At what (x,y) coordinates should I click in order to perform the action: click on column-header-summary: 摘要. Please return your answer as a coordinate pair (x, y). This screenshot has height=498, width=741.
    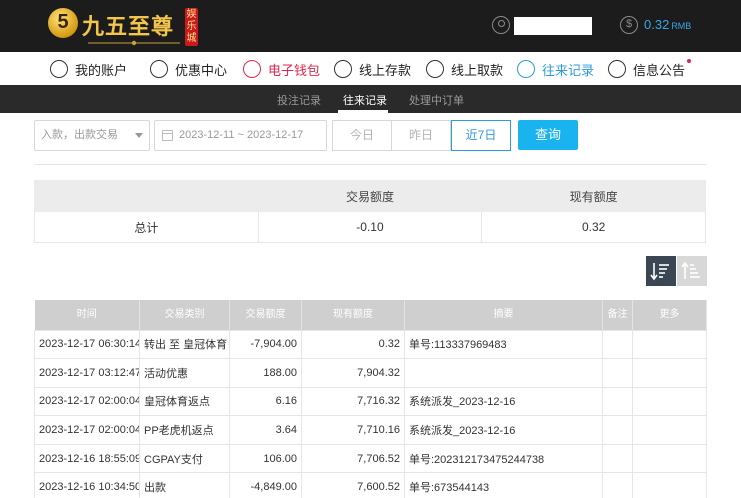
    Looking at the image, I should click on (503, 315).